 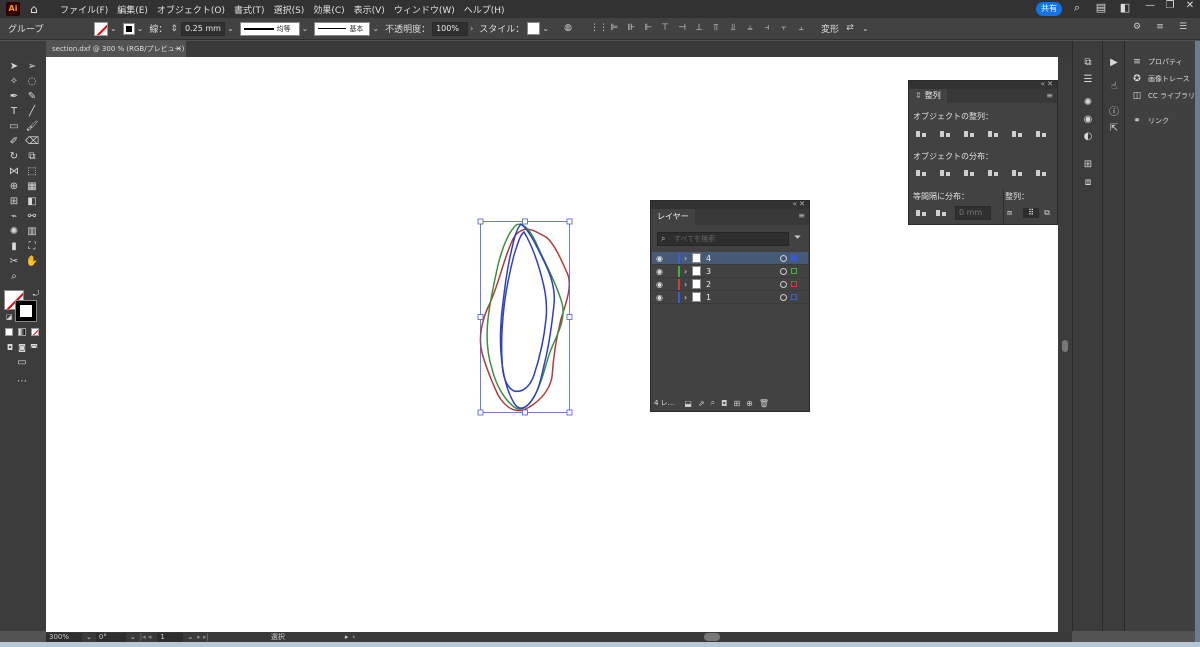 What do you see at coordinates (34, 348) in the screenshot?
I see `draw-inside-icon: ◚` at bounding box center [34, 348].